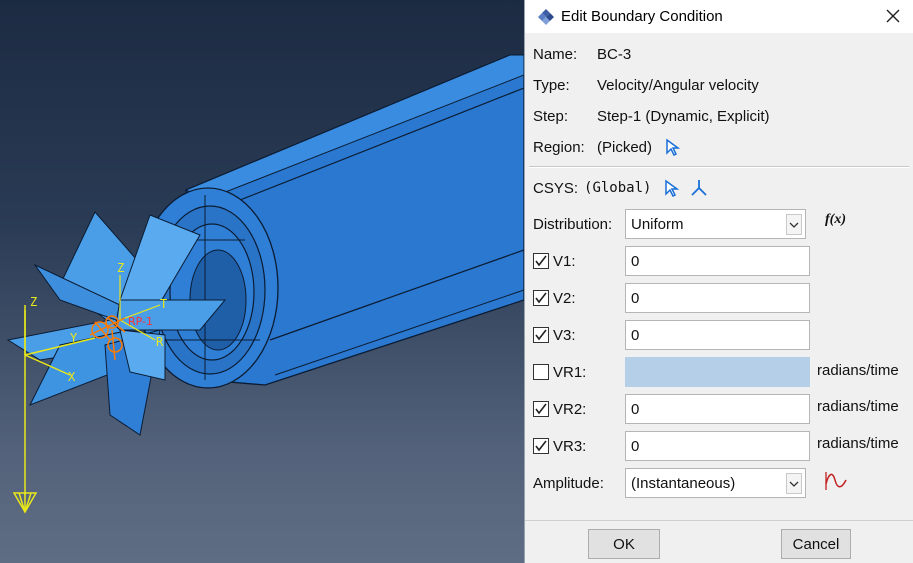 This screenshot has height=563, width=913. I want to click on fx-button: f(x), so click(835, 220).